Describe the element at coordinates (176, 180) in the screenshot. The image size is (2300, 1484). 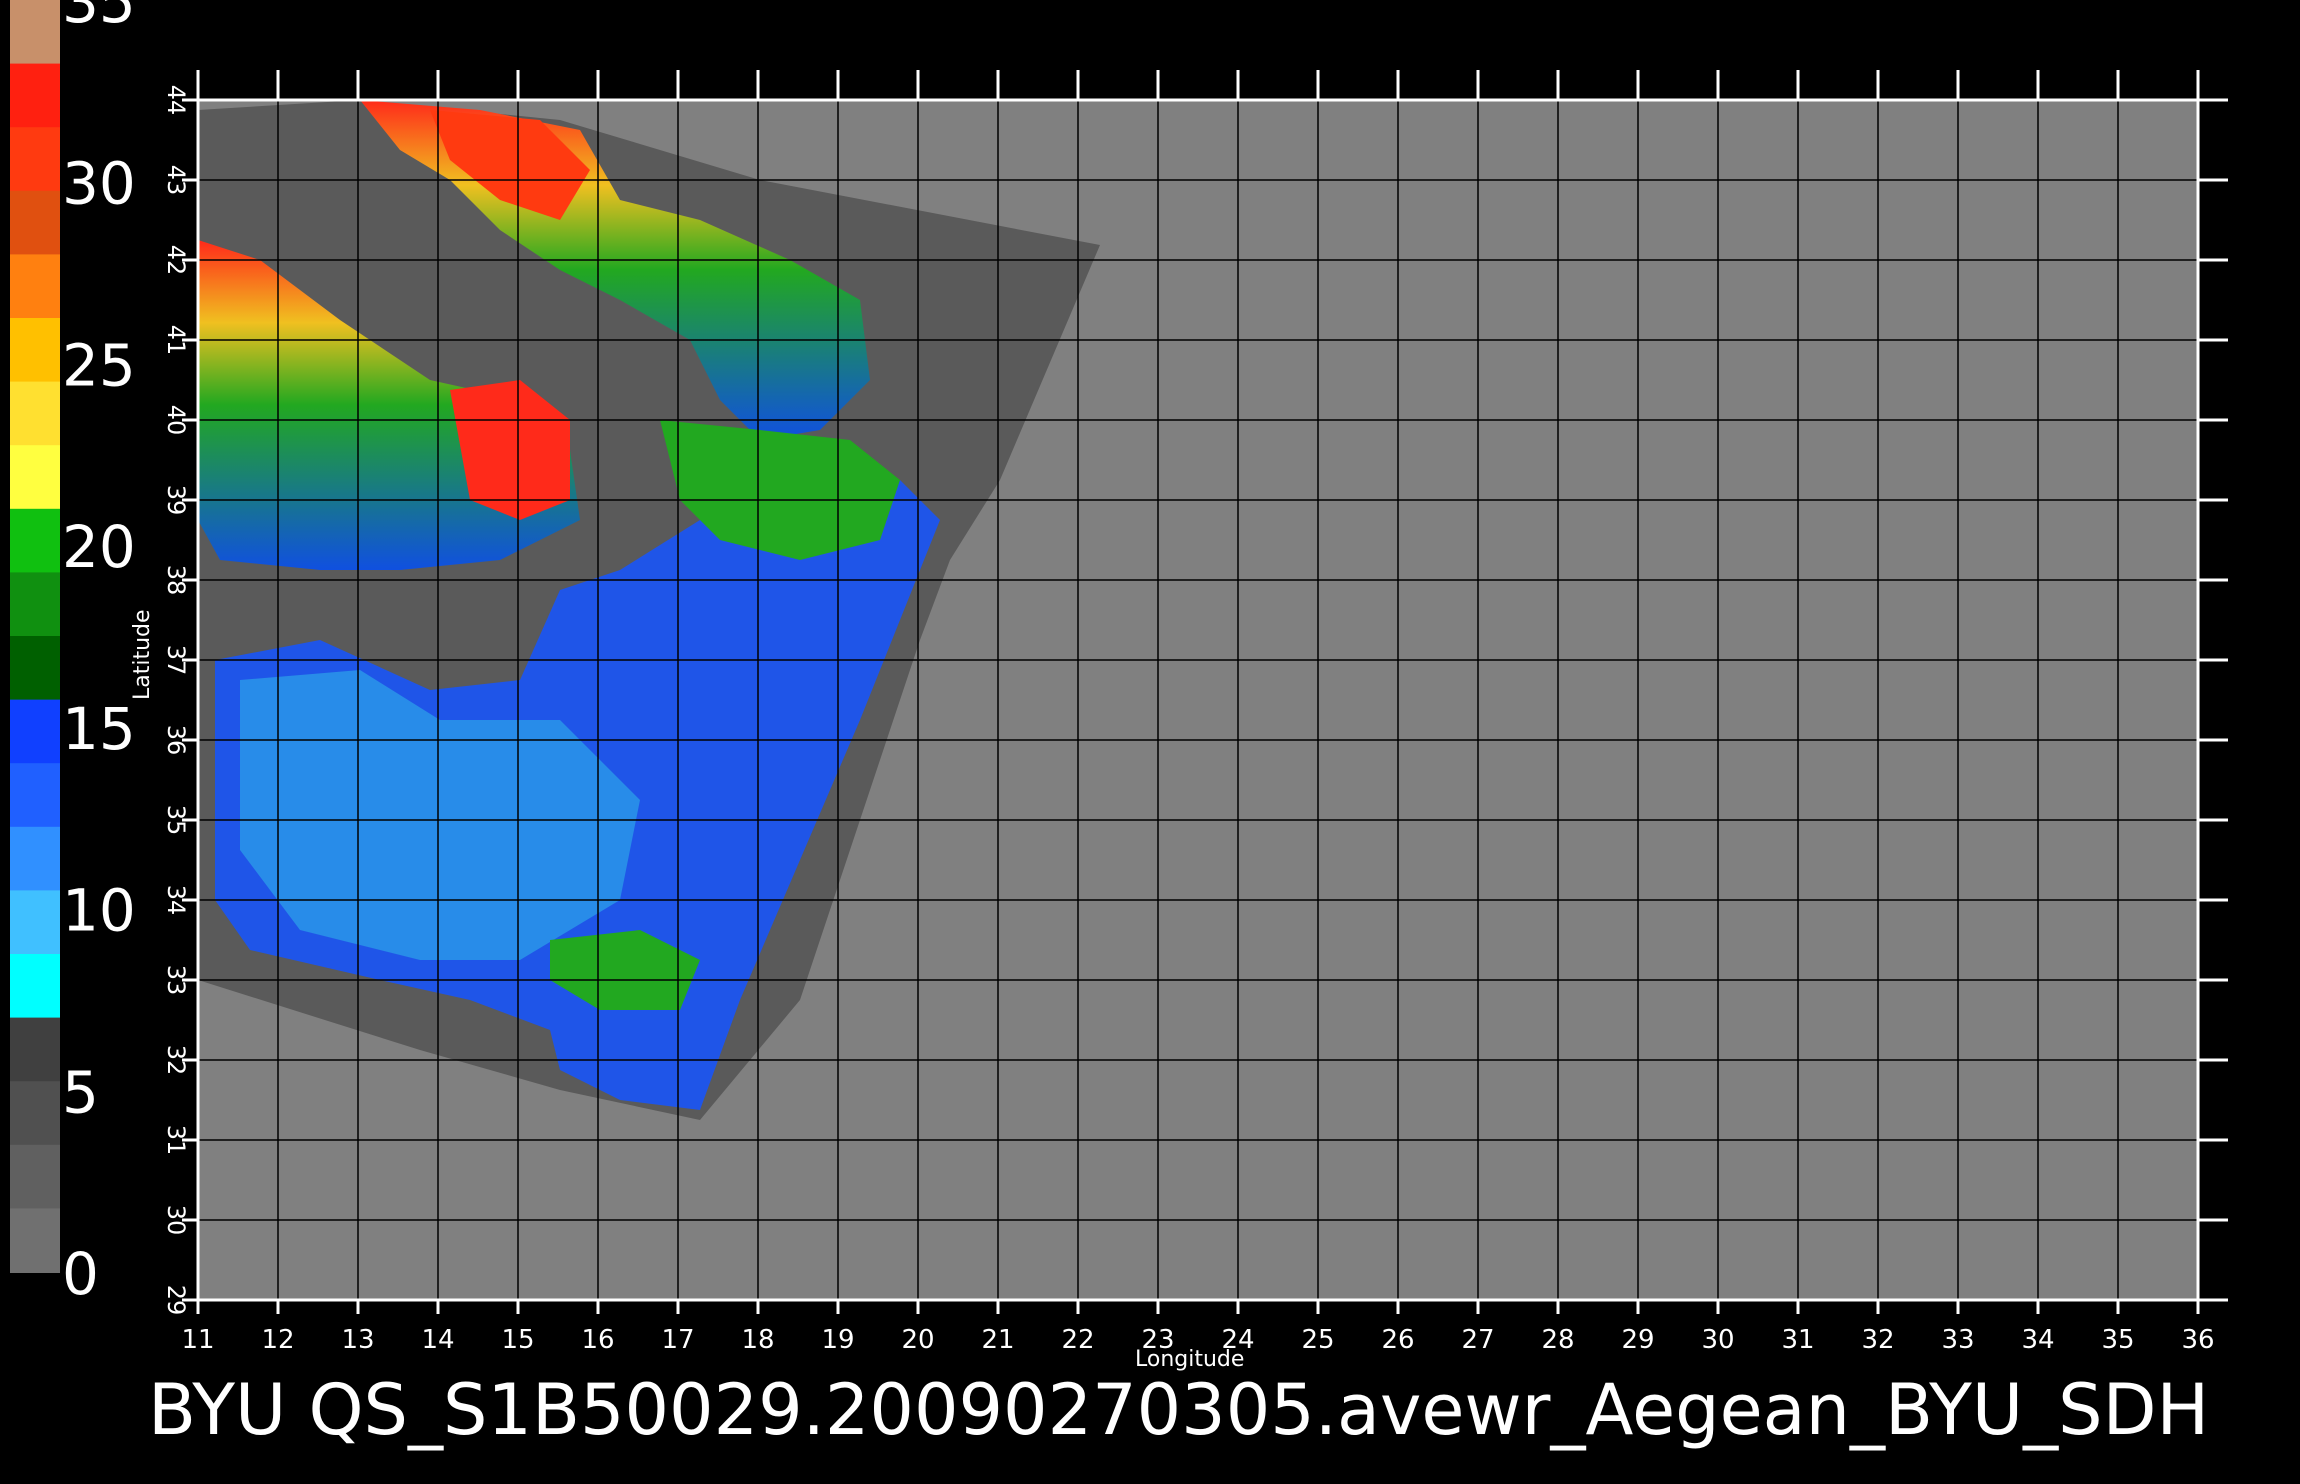
I see `lat-tick-label: 43` at that location.